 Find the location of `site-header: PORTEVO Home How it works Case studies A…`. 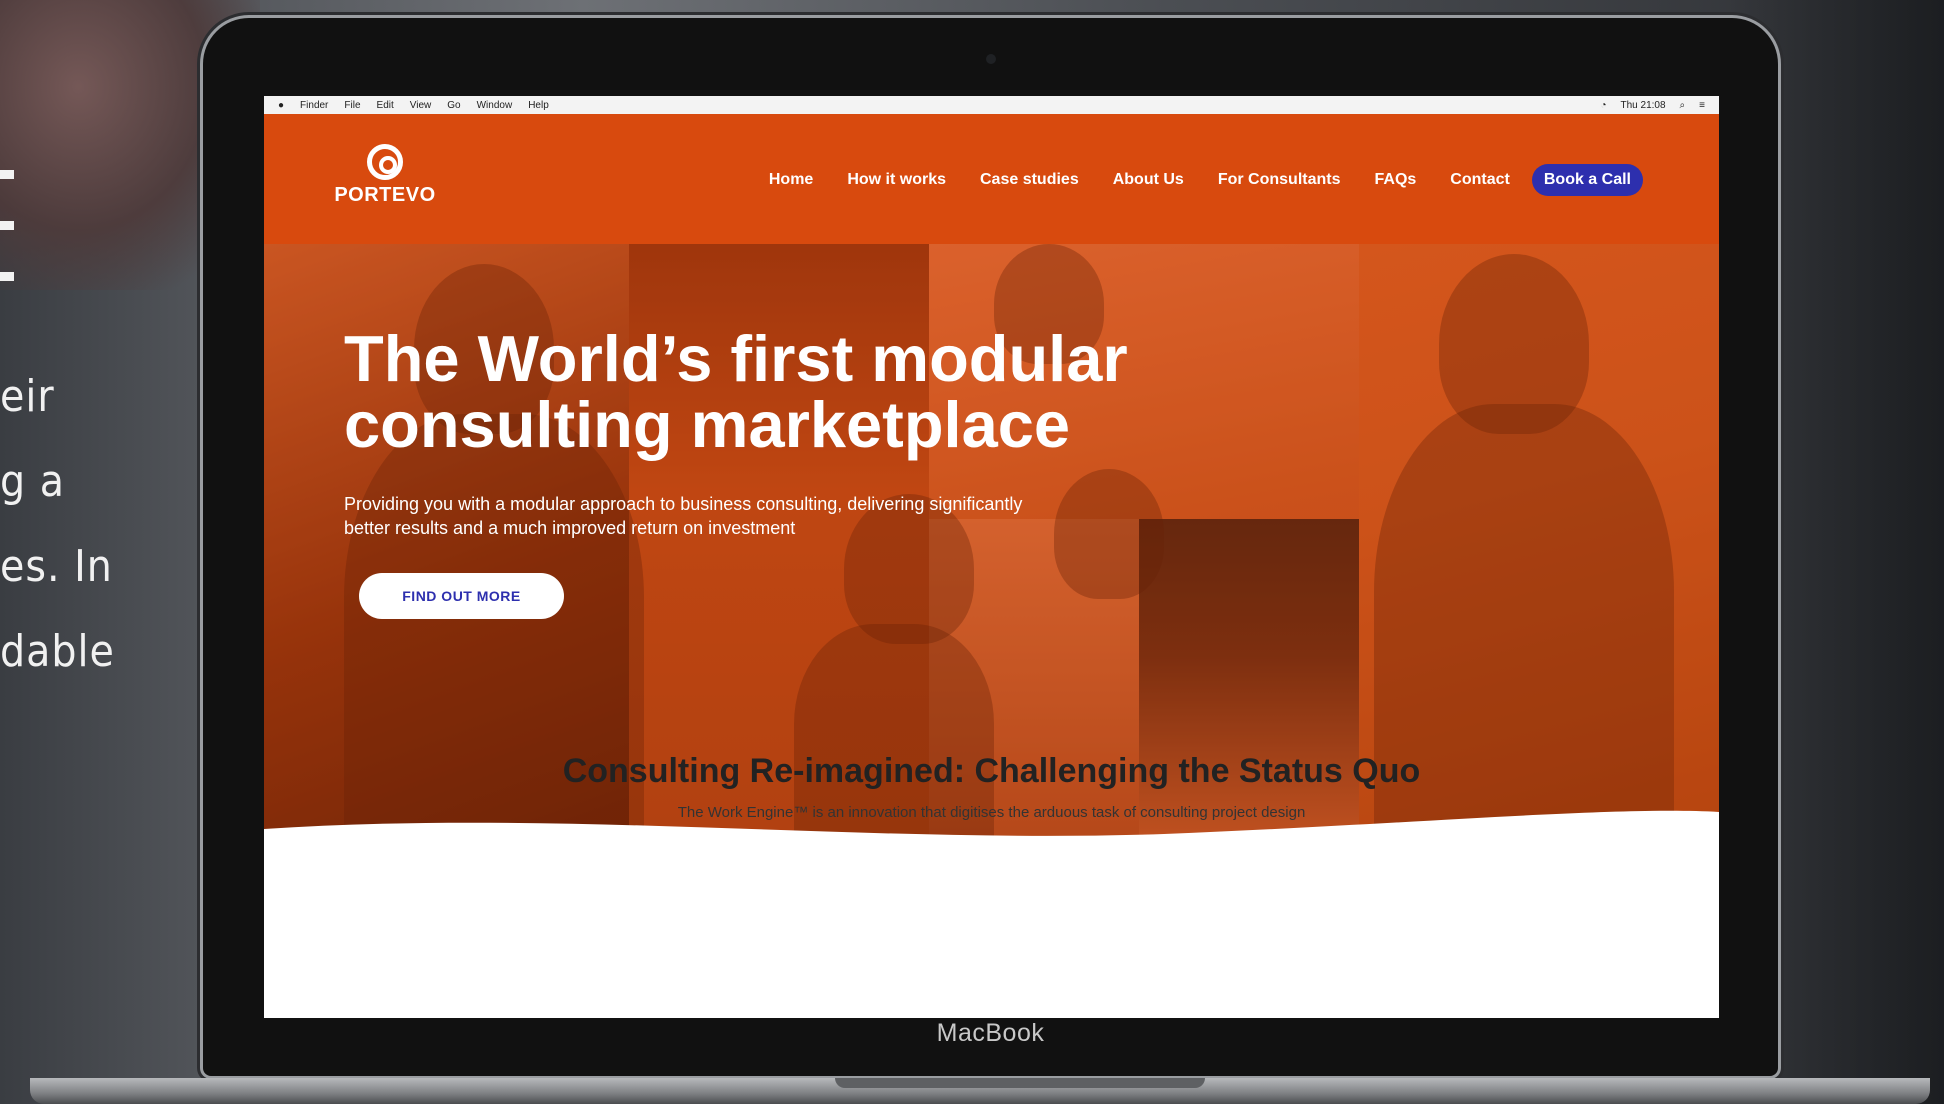

site-header: PORTEVO Home How it works Case studies A… is located at coordinates (991, 179).